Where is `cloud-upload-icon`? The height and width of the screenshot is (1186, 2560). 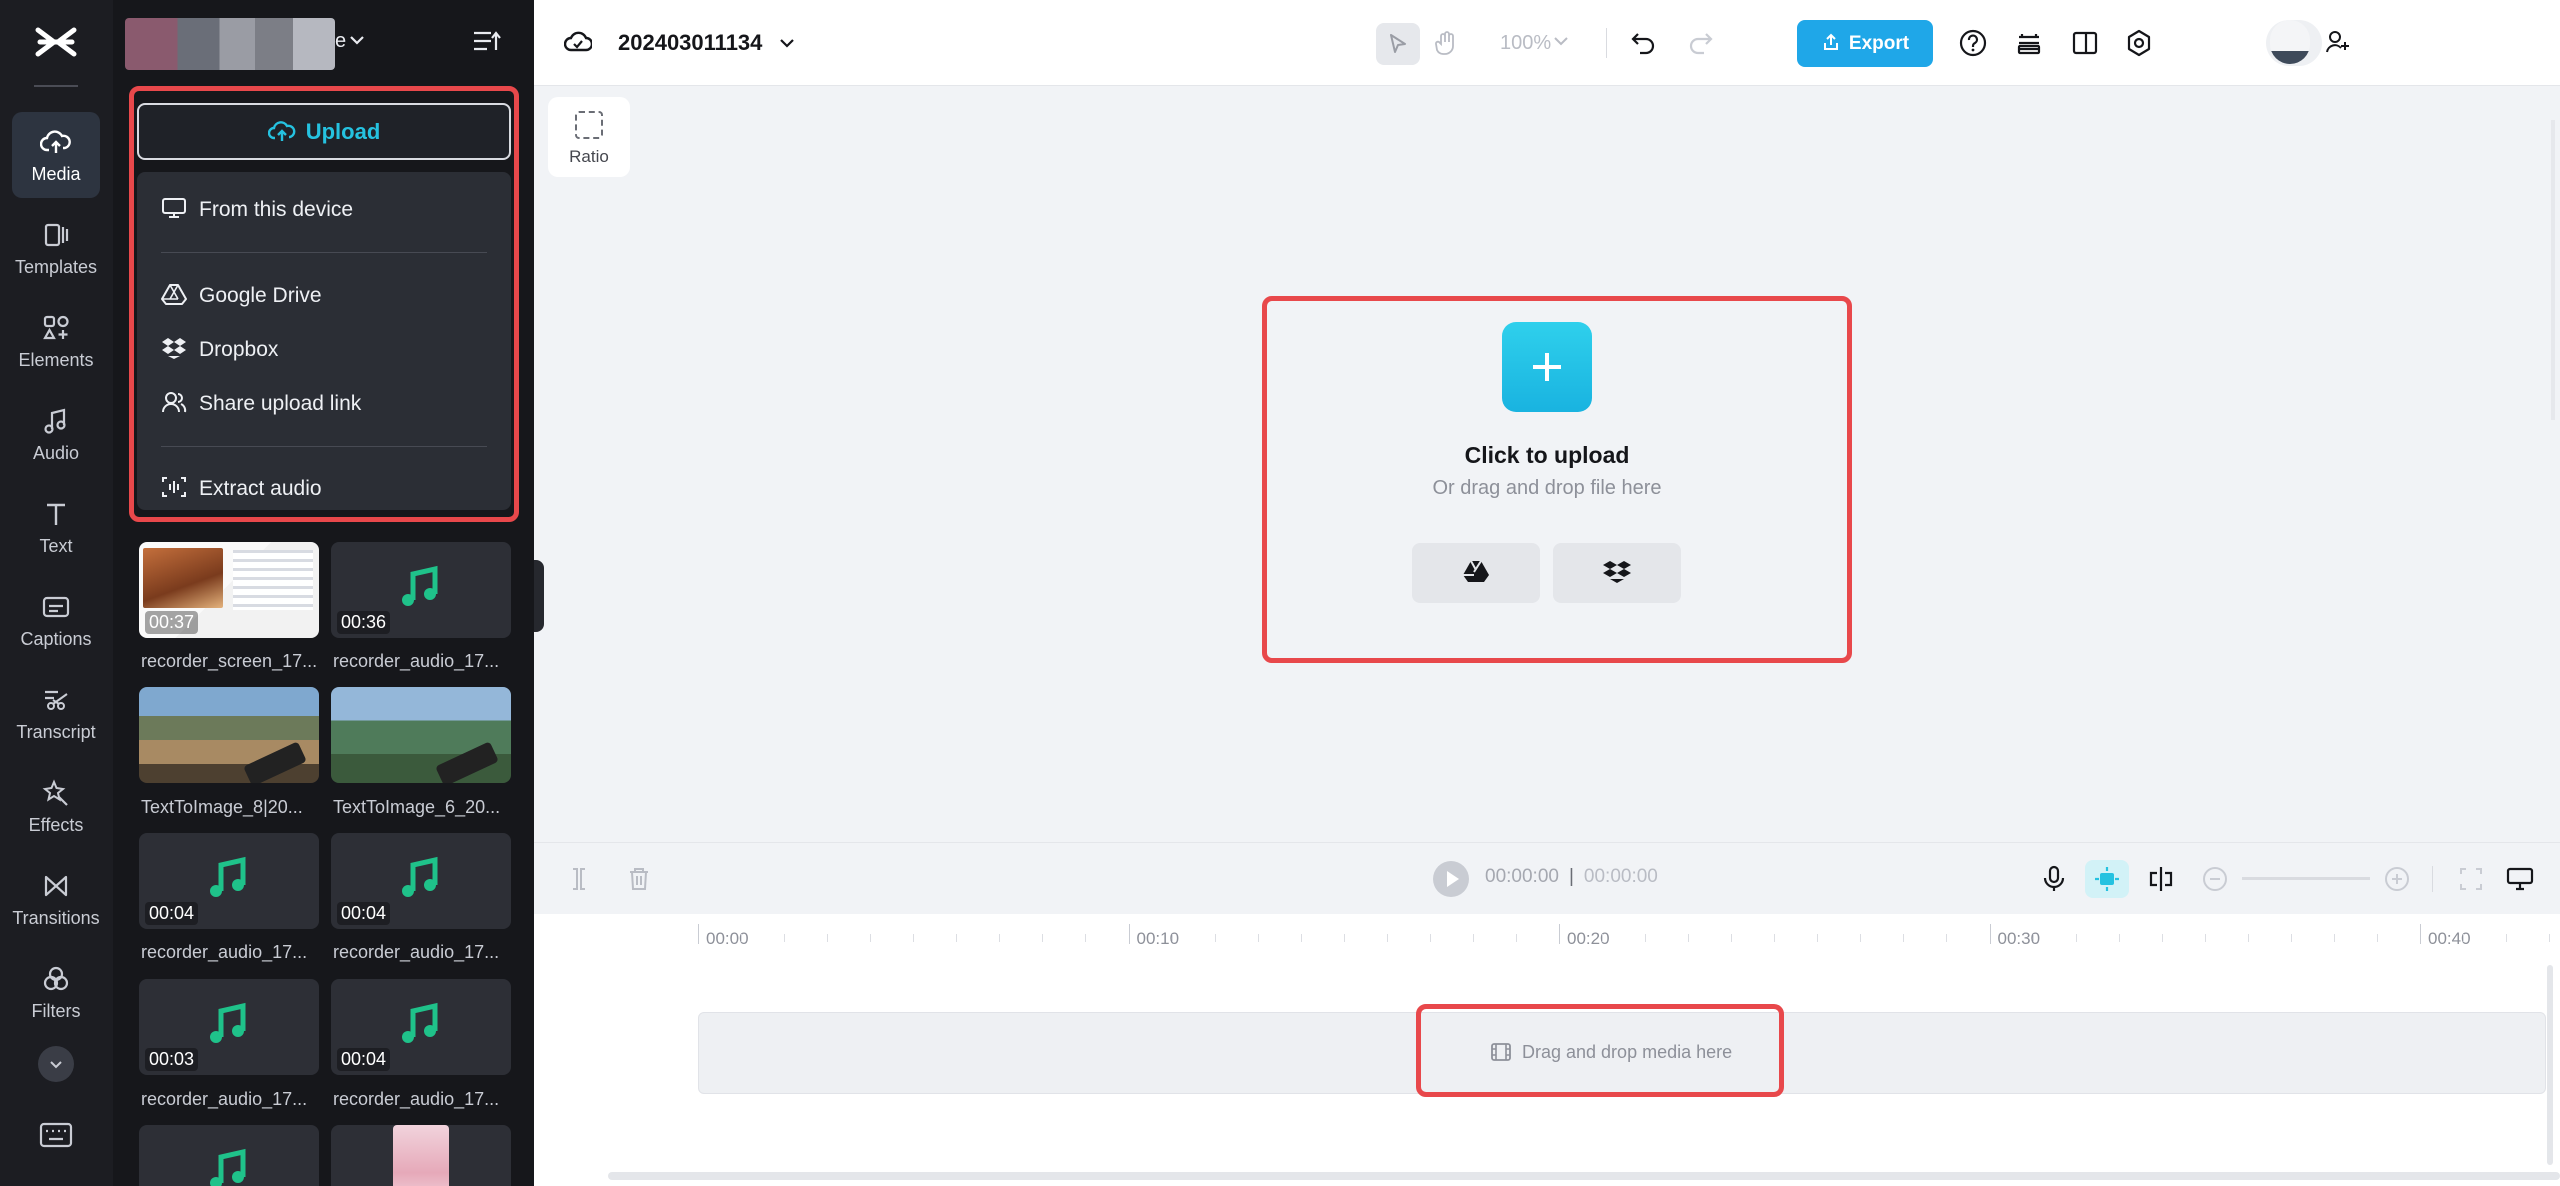
cloud-upload-icon is located at coordinates (281, 131).